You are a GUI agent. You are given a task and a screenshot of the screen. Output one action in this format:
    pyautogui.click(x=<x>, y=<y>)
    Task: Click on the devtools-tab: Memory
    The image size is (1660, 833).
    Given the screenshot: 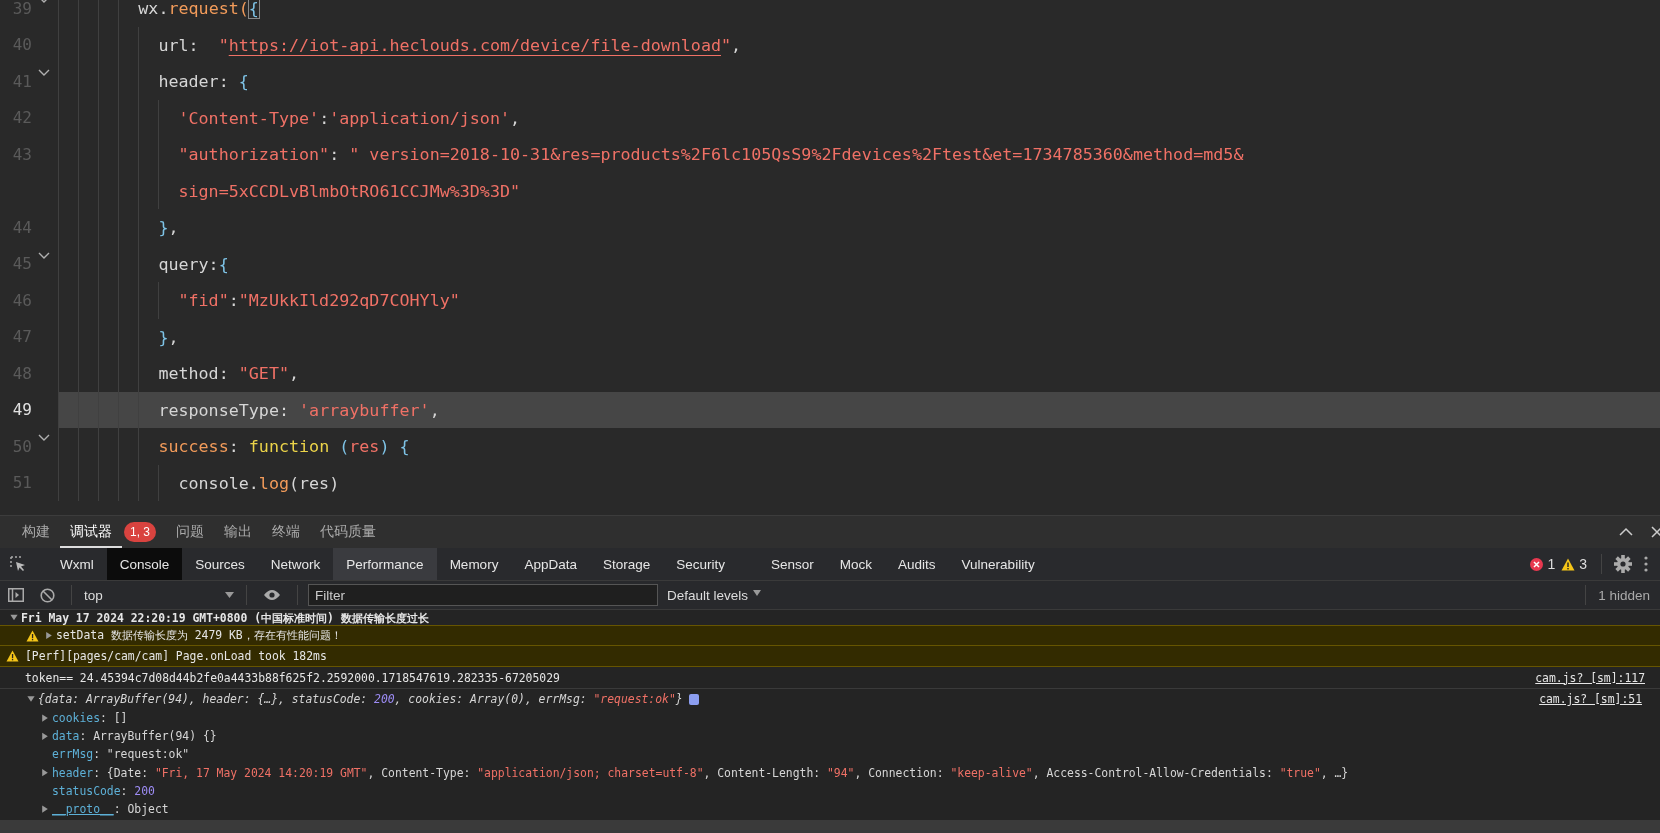 What is the action you would take?
    pyautogui.click(x=474, y=564)
    